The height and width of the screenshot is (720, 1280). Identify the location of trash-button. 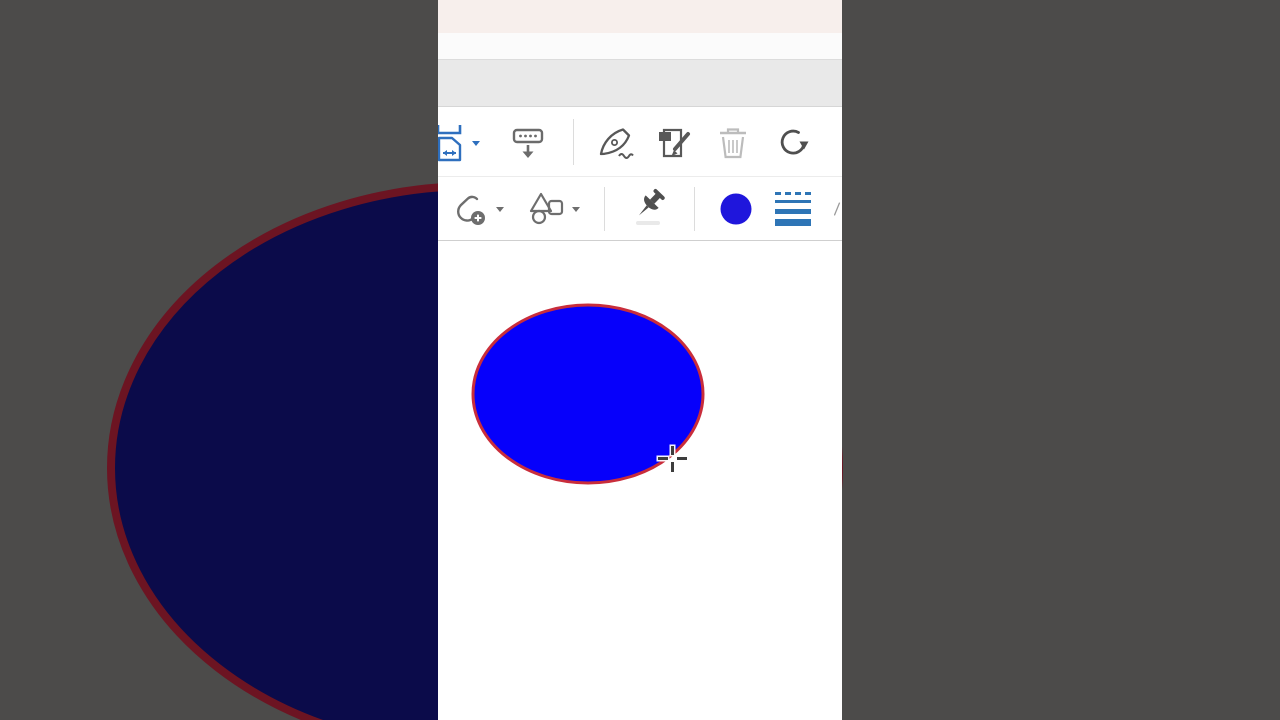
(733, 143).